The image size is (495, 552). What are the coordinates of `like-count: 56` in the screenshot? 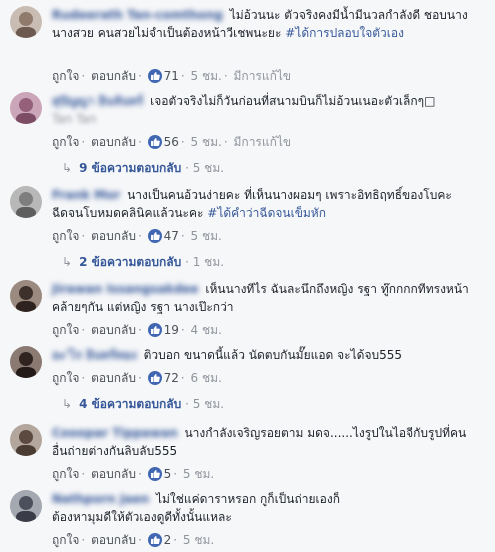 It's located at (171, 142).